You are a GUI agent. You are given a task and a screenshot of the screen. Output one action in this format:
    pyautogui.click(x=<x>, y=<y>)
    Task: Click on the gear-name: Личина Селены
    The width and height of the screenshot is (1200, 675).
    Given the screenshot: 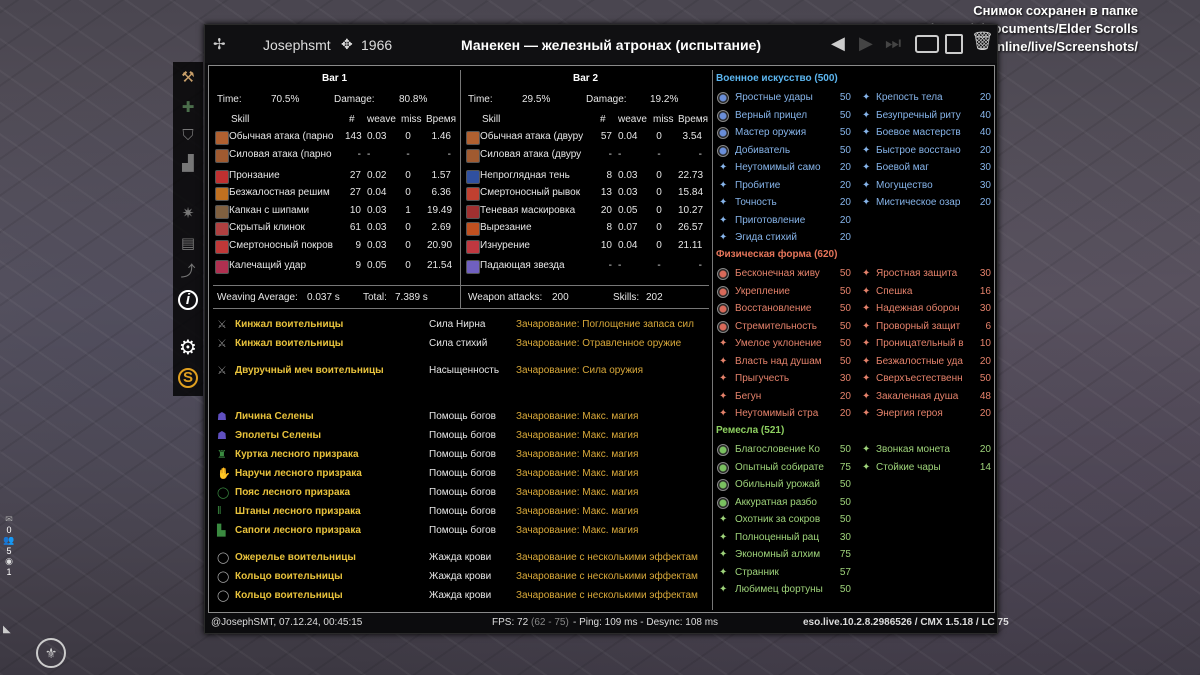 What is the action you would take?
    pyautogui.click(x=274, y=416)
    